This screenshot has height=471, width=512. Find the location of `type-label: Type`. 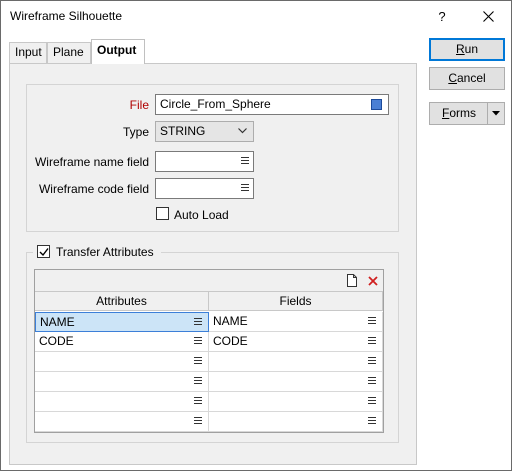

type-label: Type is located at coordinates (135, 132).